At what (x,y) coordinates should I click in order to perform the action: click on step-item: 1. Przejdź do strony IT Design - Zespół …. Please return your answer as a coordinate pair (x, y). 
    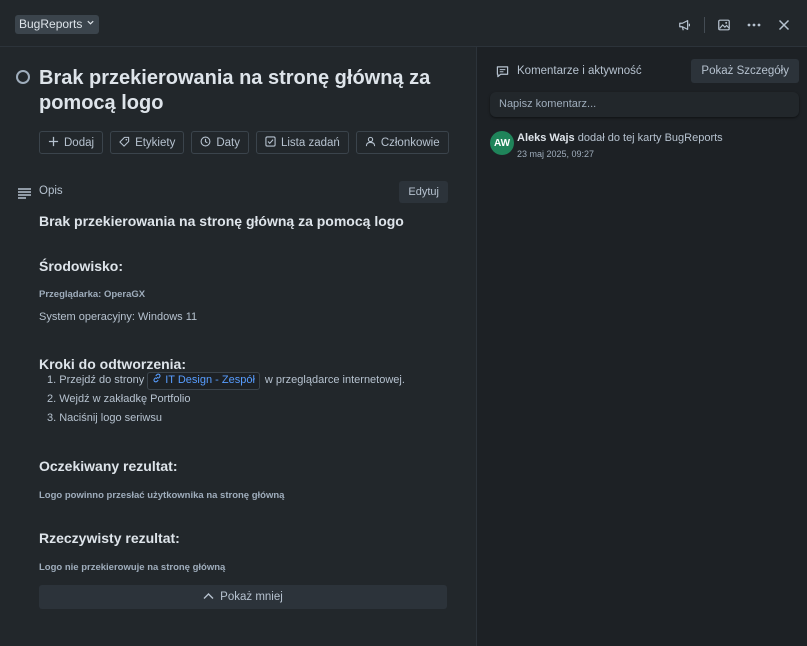
    Looking at the image, I should click on (226, 380).